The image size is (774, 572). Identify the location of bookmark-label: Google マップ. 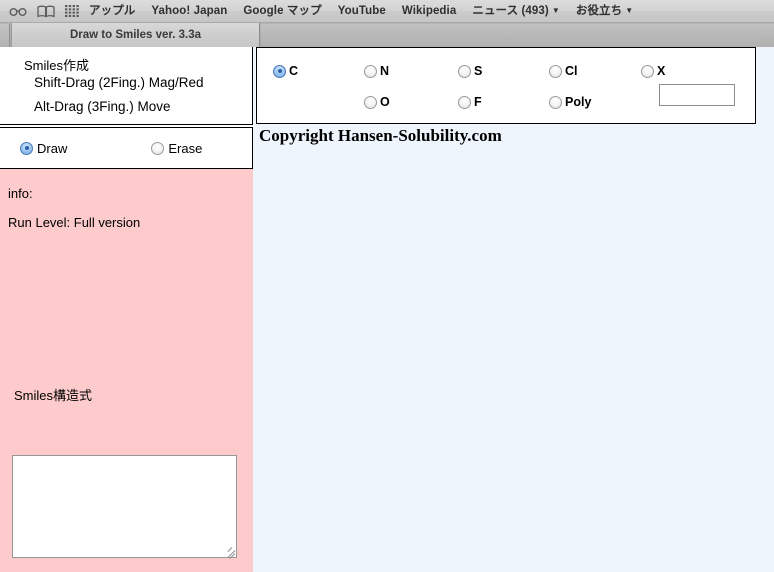
(282, 11).